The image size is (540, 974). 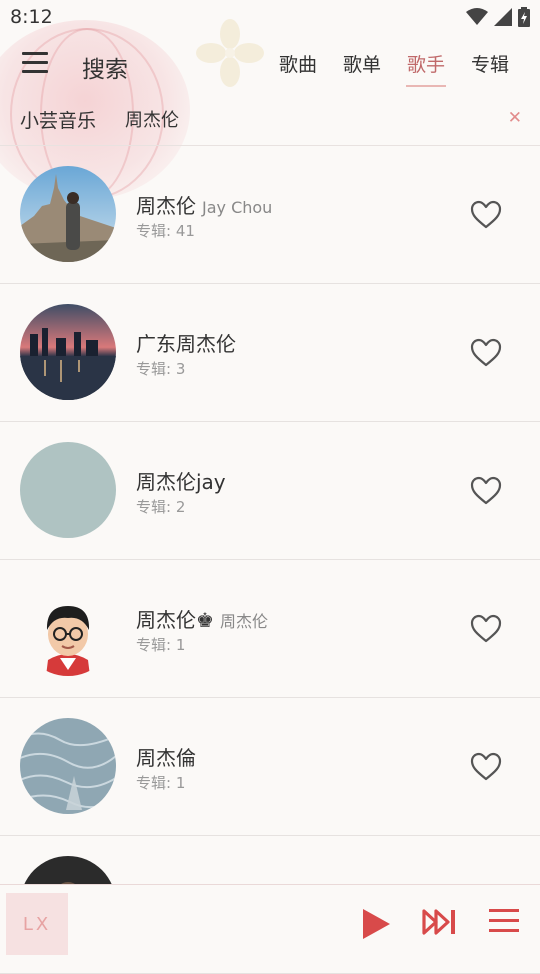 What do you see at coordinates (31, 17) in the screenshot?
I see `status-time: 8:12` at bounding box center [31, 17].